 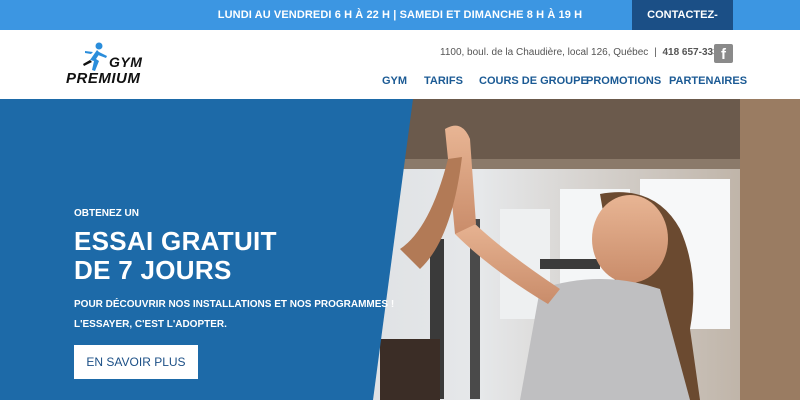 What do you see at coordinates (126, 62) in the screenshot?
I see `logo-gym-text: GYM` at bounding box center [126, 62].